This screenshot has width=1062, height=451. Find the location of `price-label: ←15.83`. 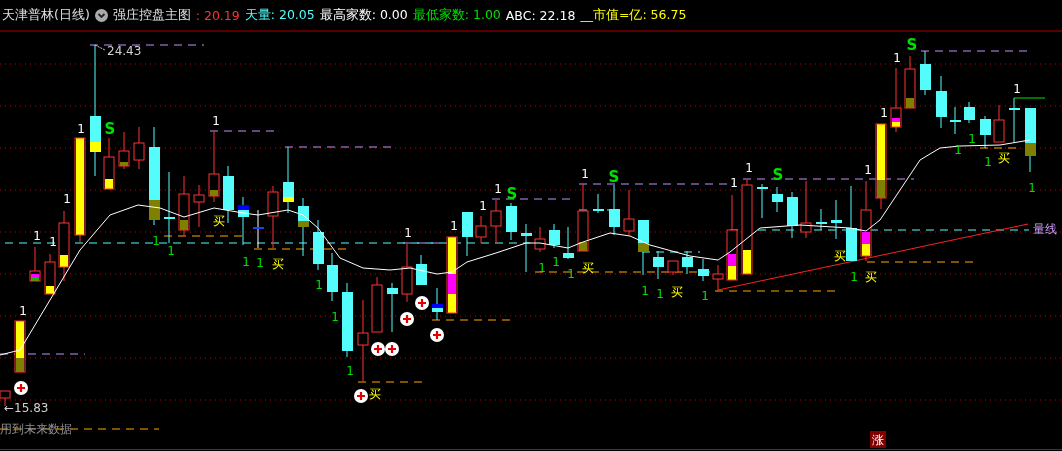

price-label: ←15.83 is located at coordinates (26, 408).